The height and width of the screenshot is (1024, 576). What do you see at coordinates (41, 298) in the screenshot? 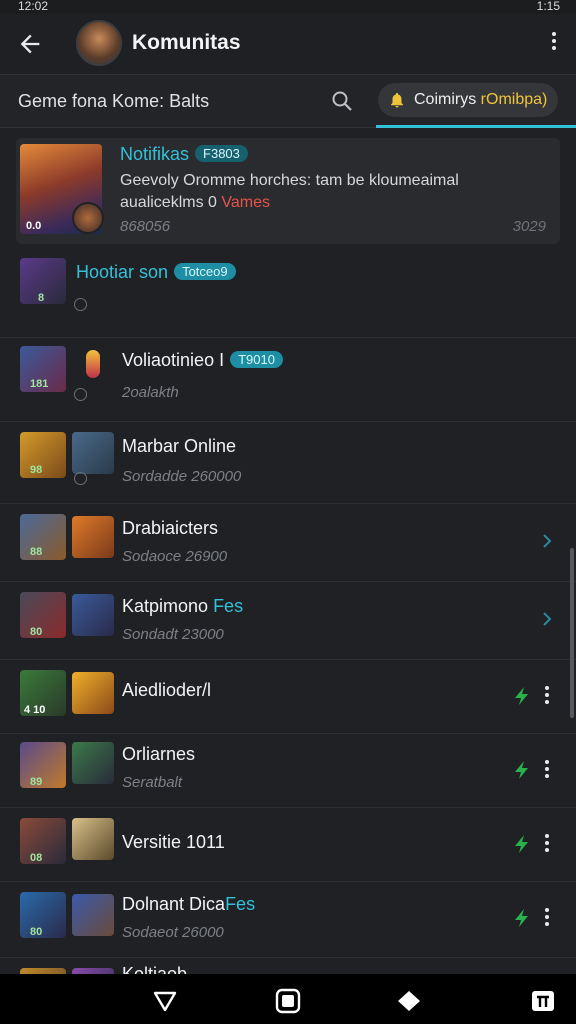
I see `thumb-badge: 8` at bounding box center [41, 298].